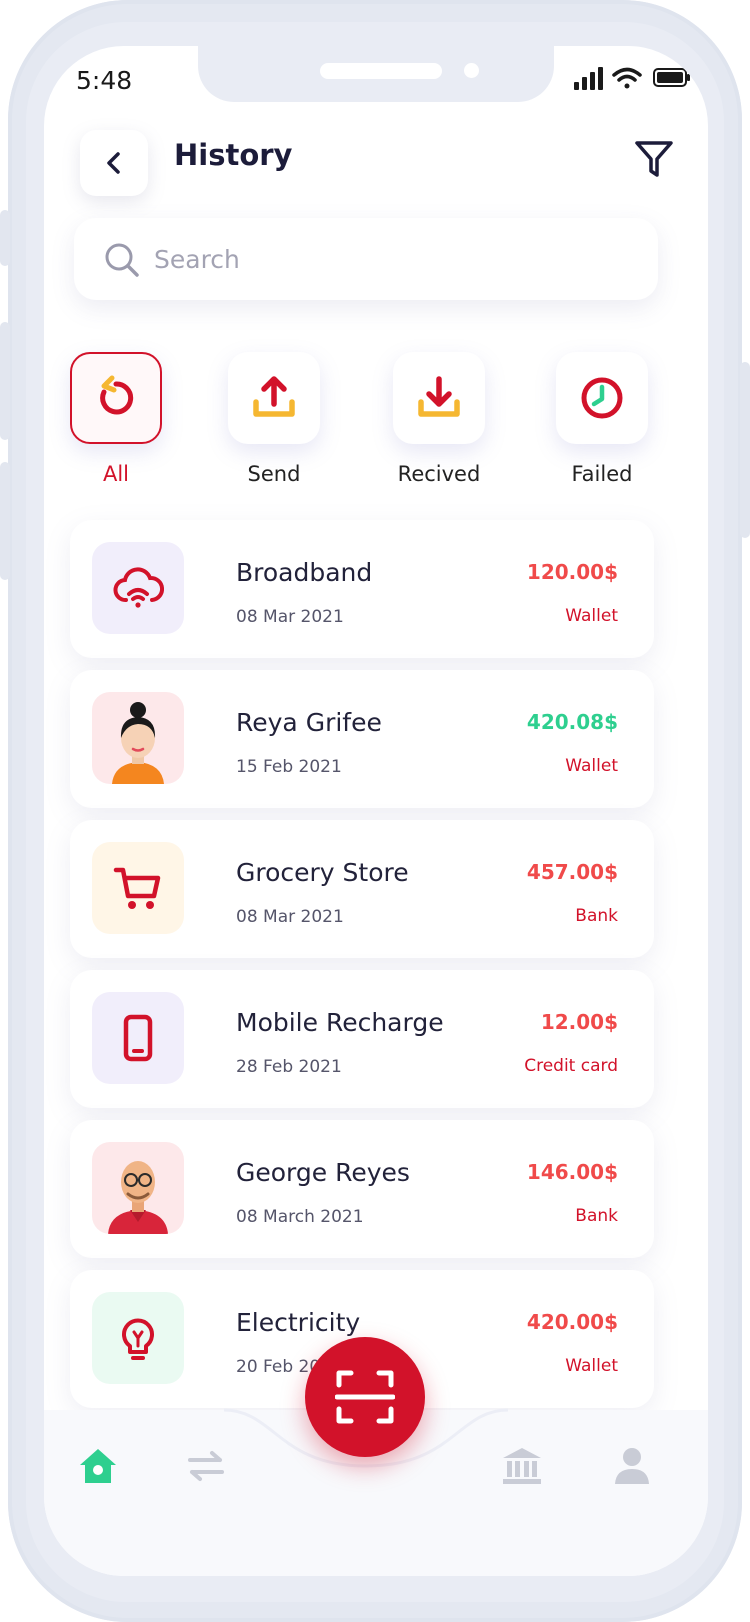 Image resolution: width=750 pixels, height=1622 pixels. What do you see at coordinates (362, 889) in the screenshot?
I see `transaction-card: Grocery Store 08 Mar 2021 457.00$ Bank` at bounding box center [362, 889].